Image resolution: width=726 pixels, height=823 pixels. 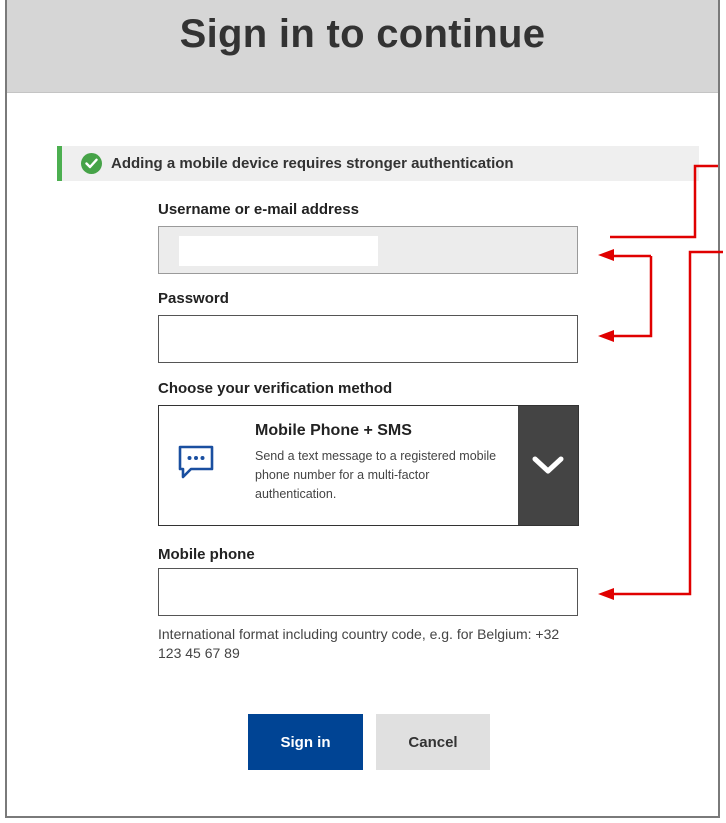 I want to click on annotation-arrows, so click(x=660, y=382).